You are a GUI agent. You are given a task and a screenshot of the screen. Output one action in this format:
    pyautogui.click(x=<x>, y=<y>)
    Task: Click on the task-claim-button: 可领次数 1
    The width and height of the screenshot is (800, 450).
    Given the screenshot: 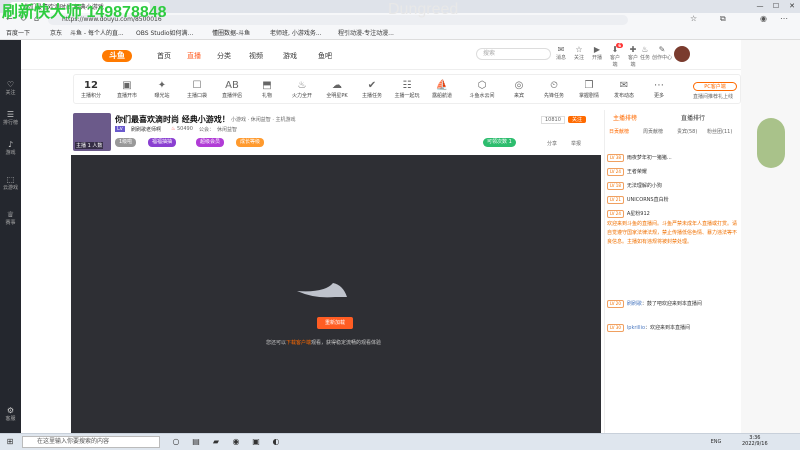 What is the action you would take?
    pyautogui.click(x=499, y=142)
    